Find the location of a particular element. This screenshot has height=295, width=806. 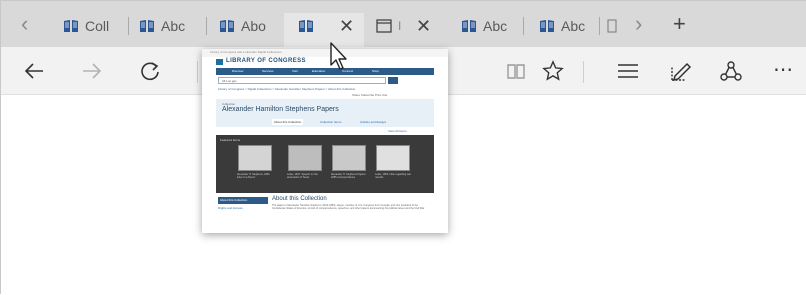

mouse-cursor-icon is located at coordinates (338, 56).